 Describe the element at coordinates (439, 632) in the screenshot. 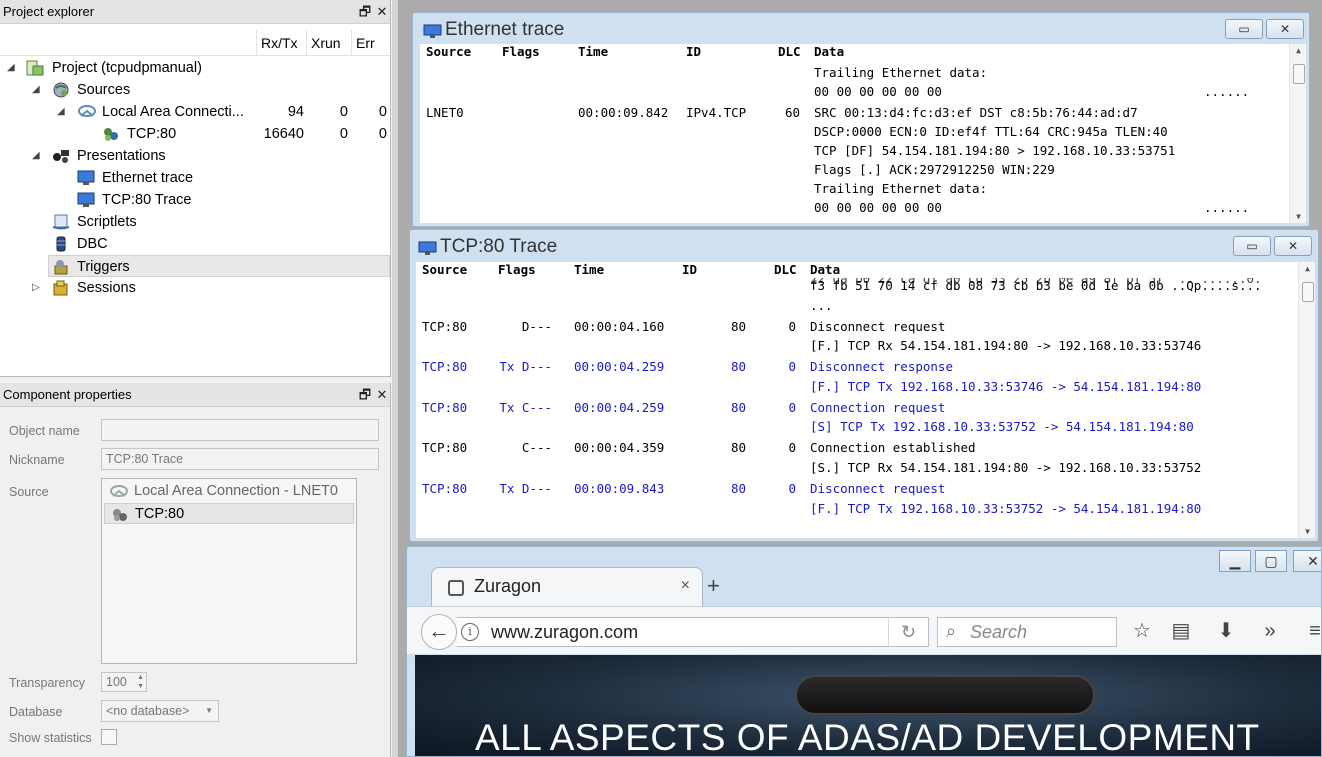

I see `back-arrow-icon: ←` at that location.